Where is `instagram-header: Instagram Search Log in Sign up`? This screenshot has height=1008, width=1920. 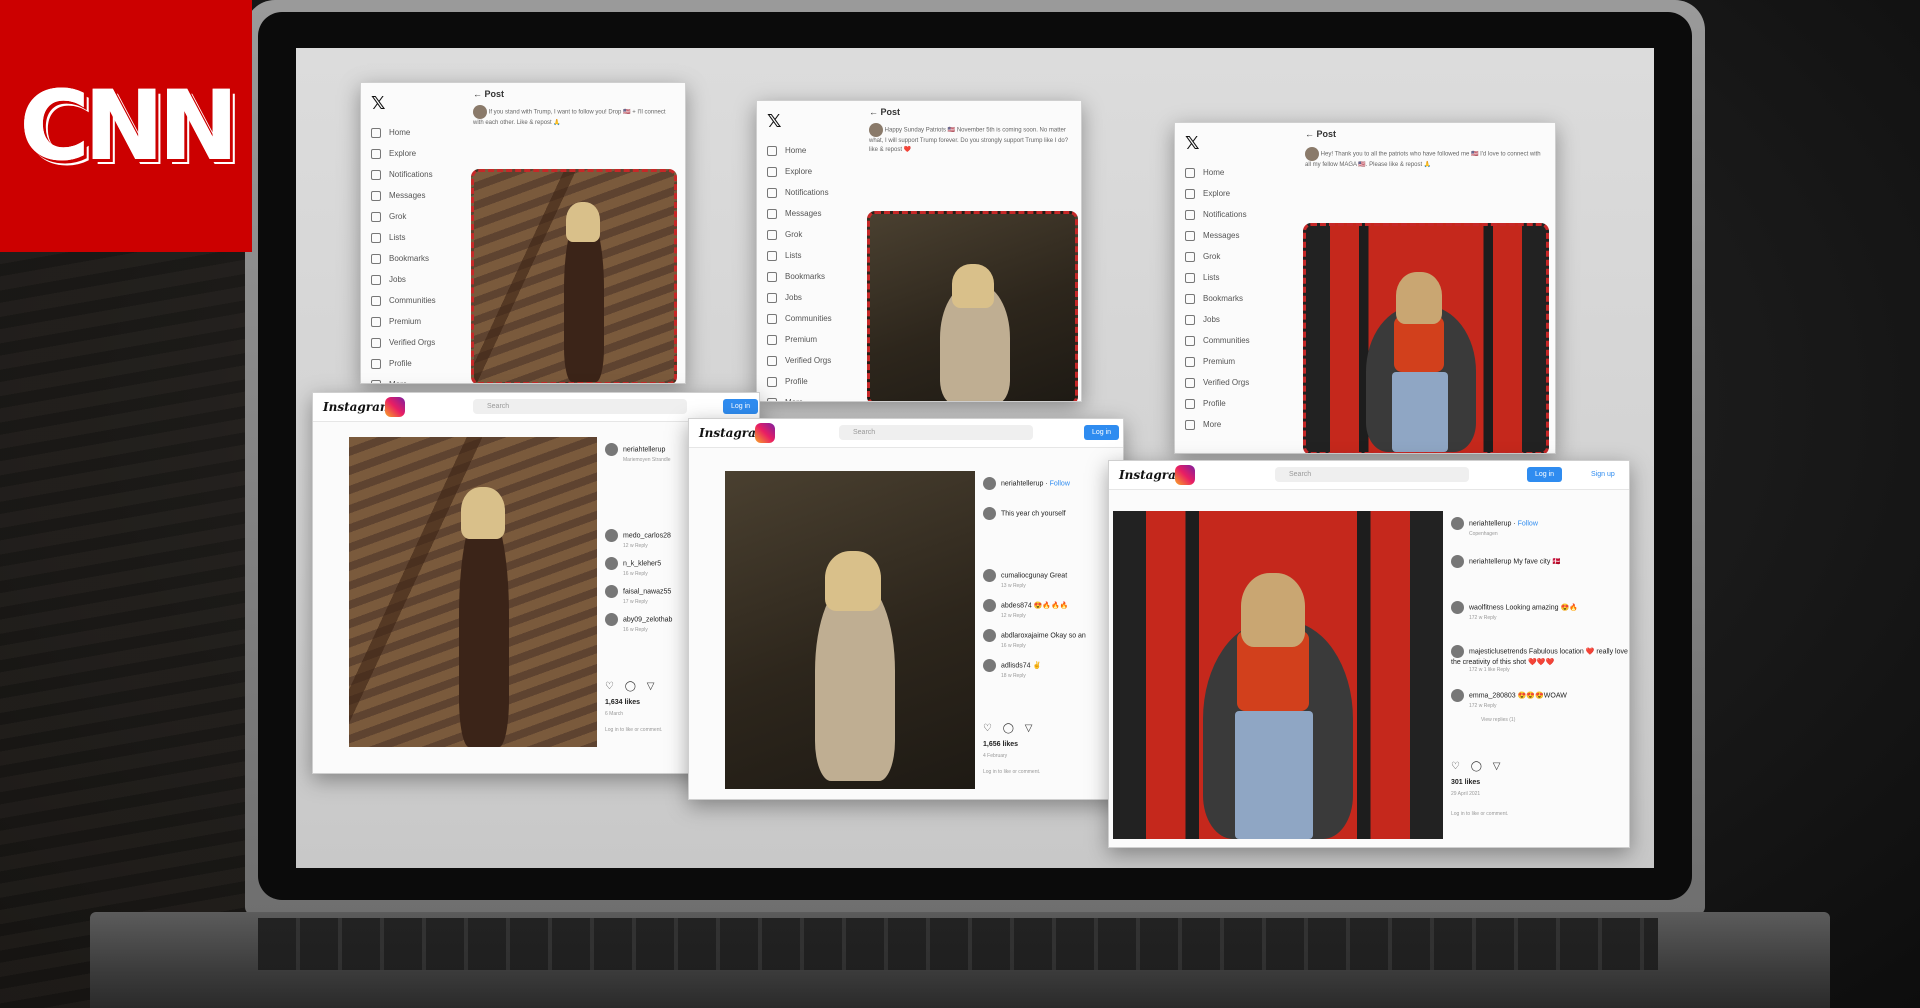 instagram-header: Instagram Search Log in Sign up is located at coordinates (1369, 475).